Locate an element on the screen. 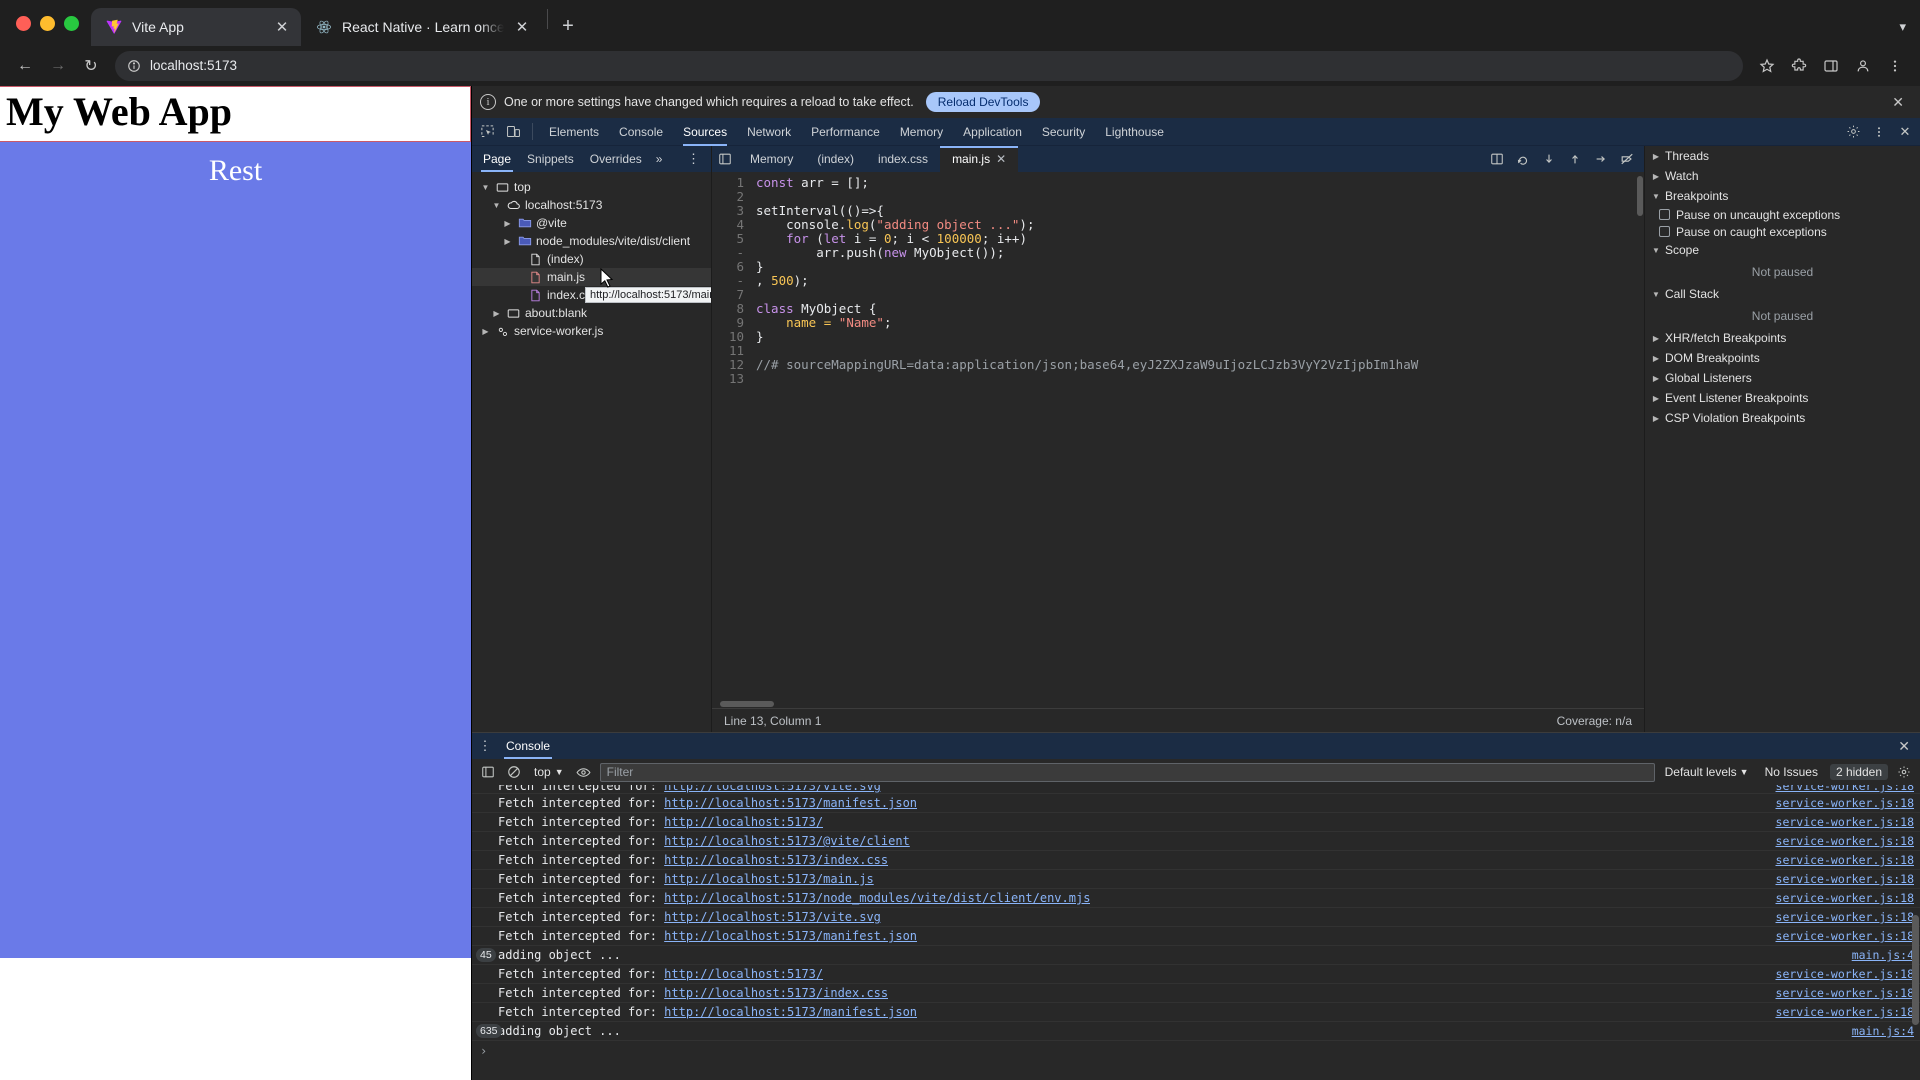 The image size is (1920, 1080). tab-application: Application is located at coordinates (992, 132).